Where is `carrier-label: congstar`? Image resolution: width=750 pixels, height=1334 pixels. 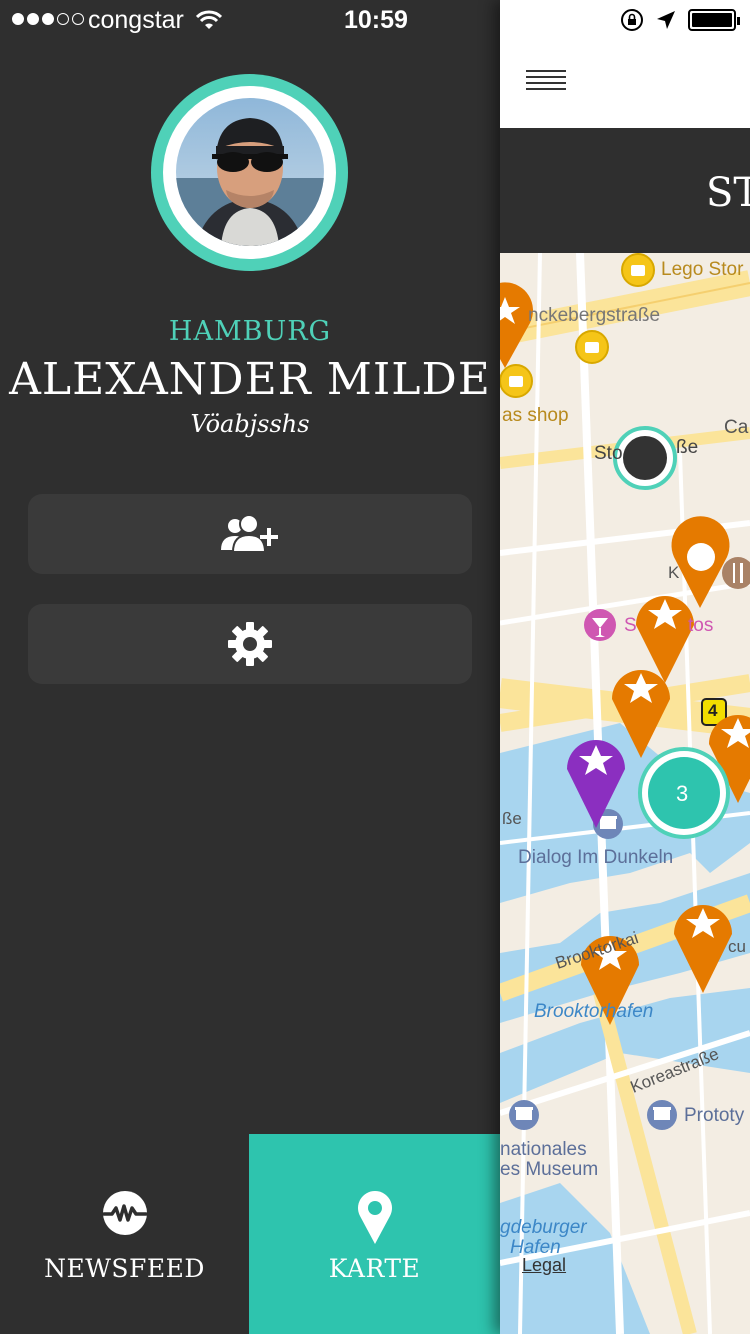 carrier-label: congstar is located at coordinates (136, 20).